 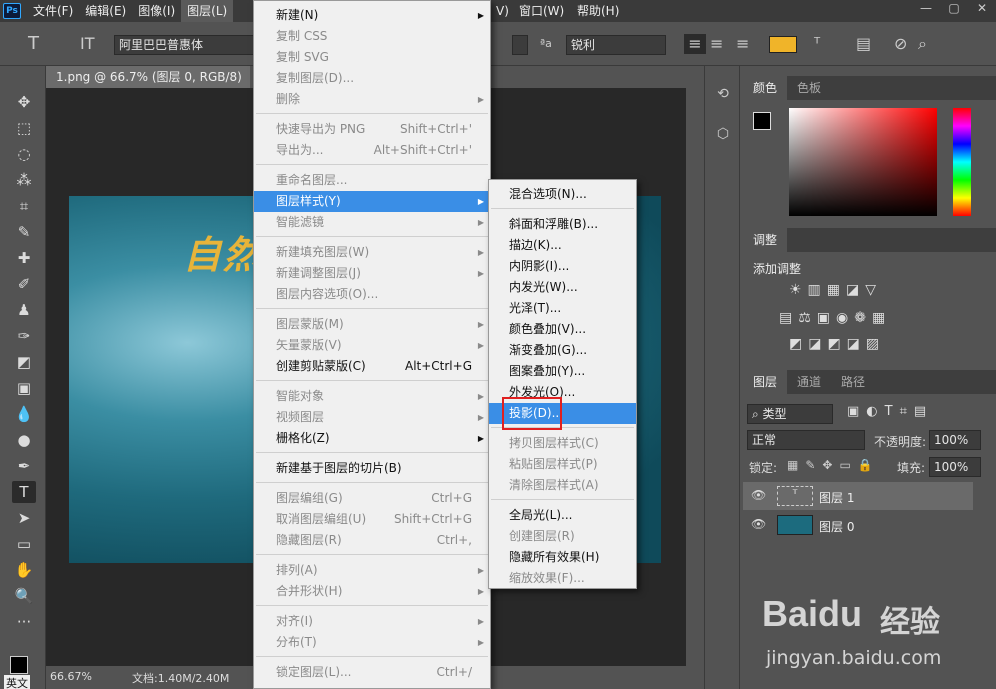 What do you see at coordinates (24, 596) in the screenshot?
I see `zoom-tool-icon: 🔍` at bounding box center [24, 596].